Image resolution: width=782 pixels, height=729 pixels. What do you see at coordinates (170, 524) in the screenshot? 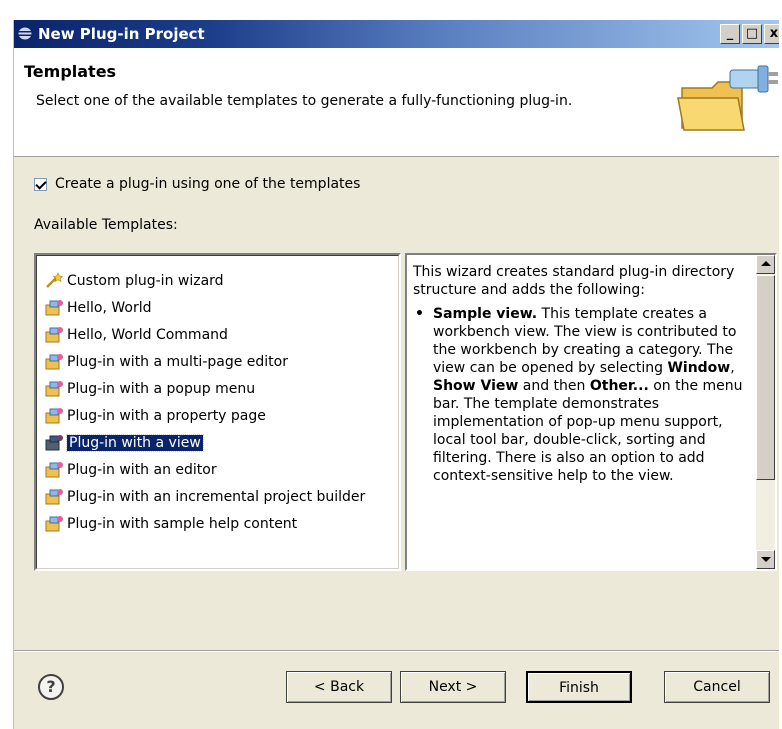
I see `list-item: Plug-in with sample help content` at bounding box center [170, 524].